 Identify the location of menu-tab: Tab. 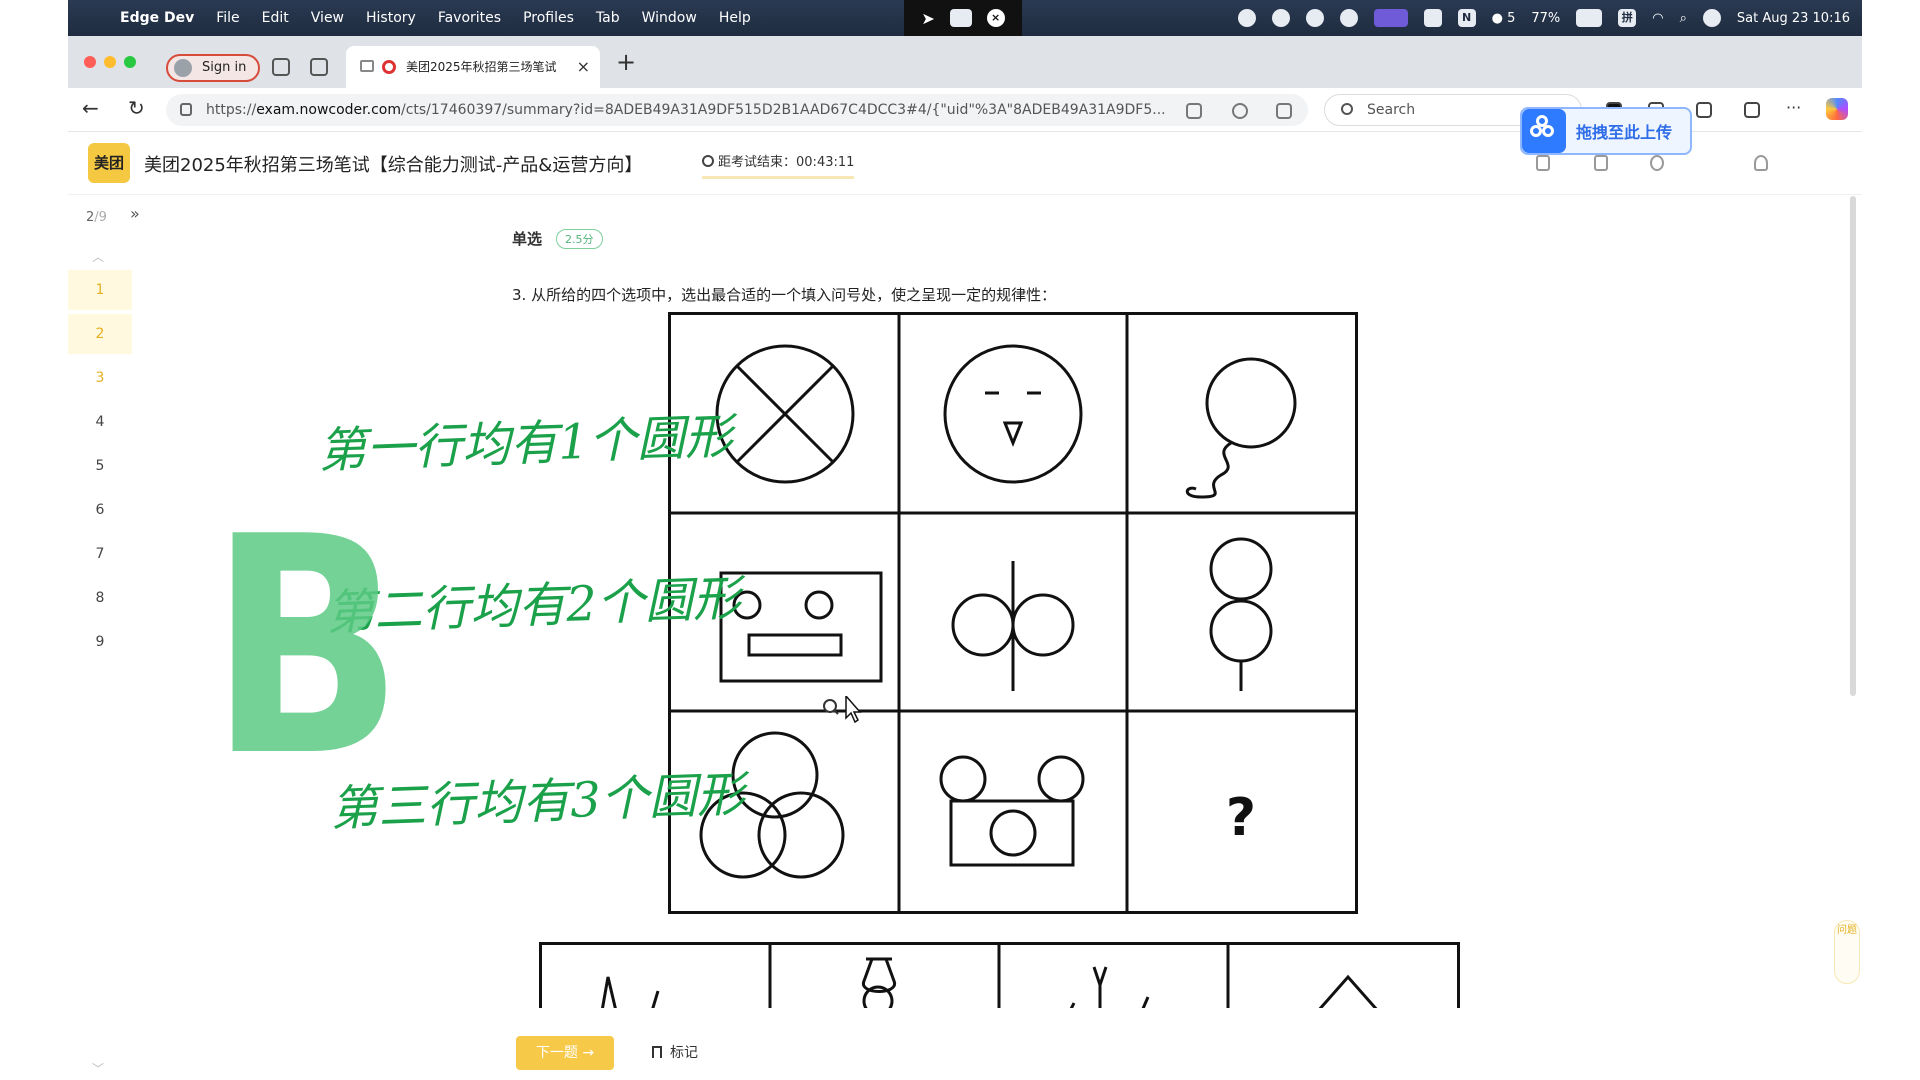
(608, 18).